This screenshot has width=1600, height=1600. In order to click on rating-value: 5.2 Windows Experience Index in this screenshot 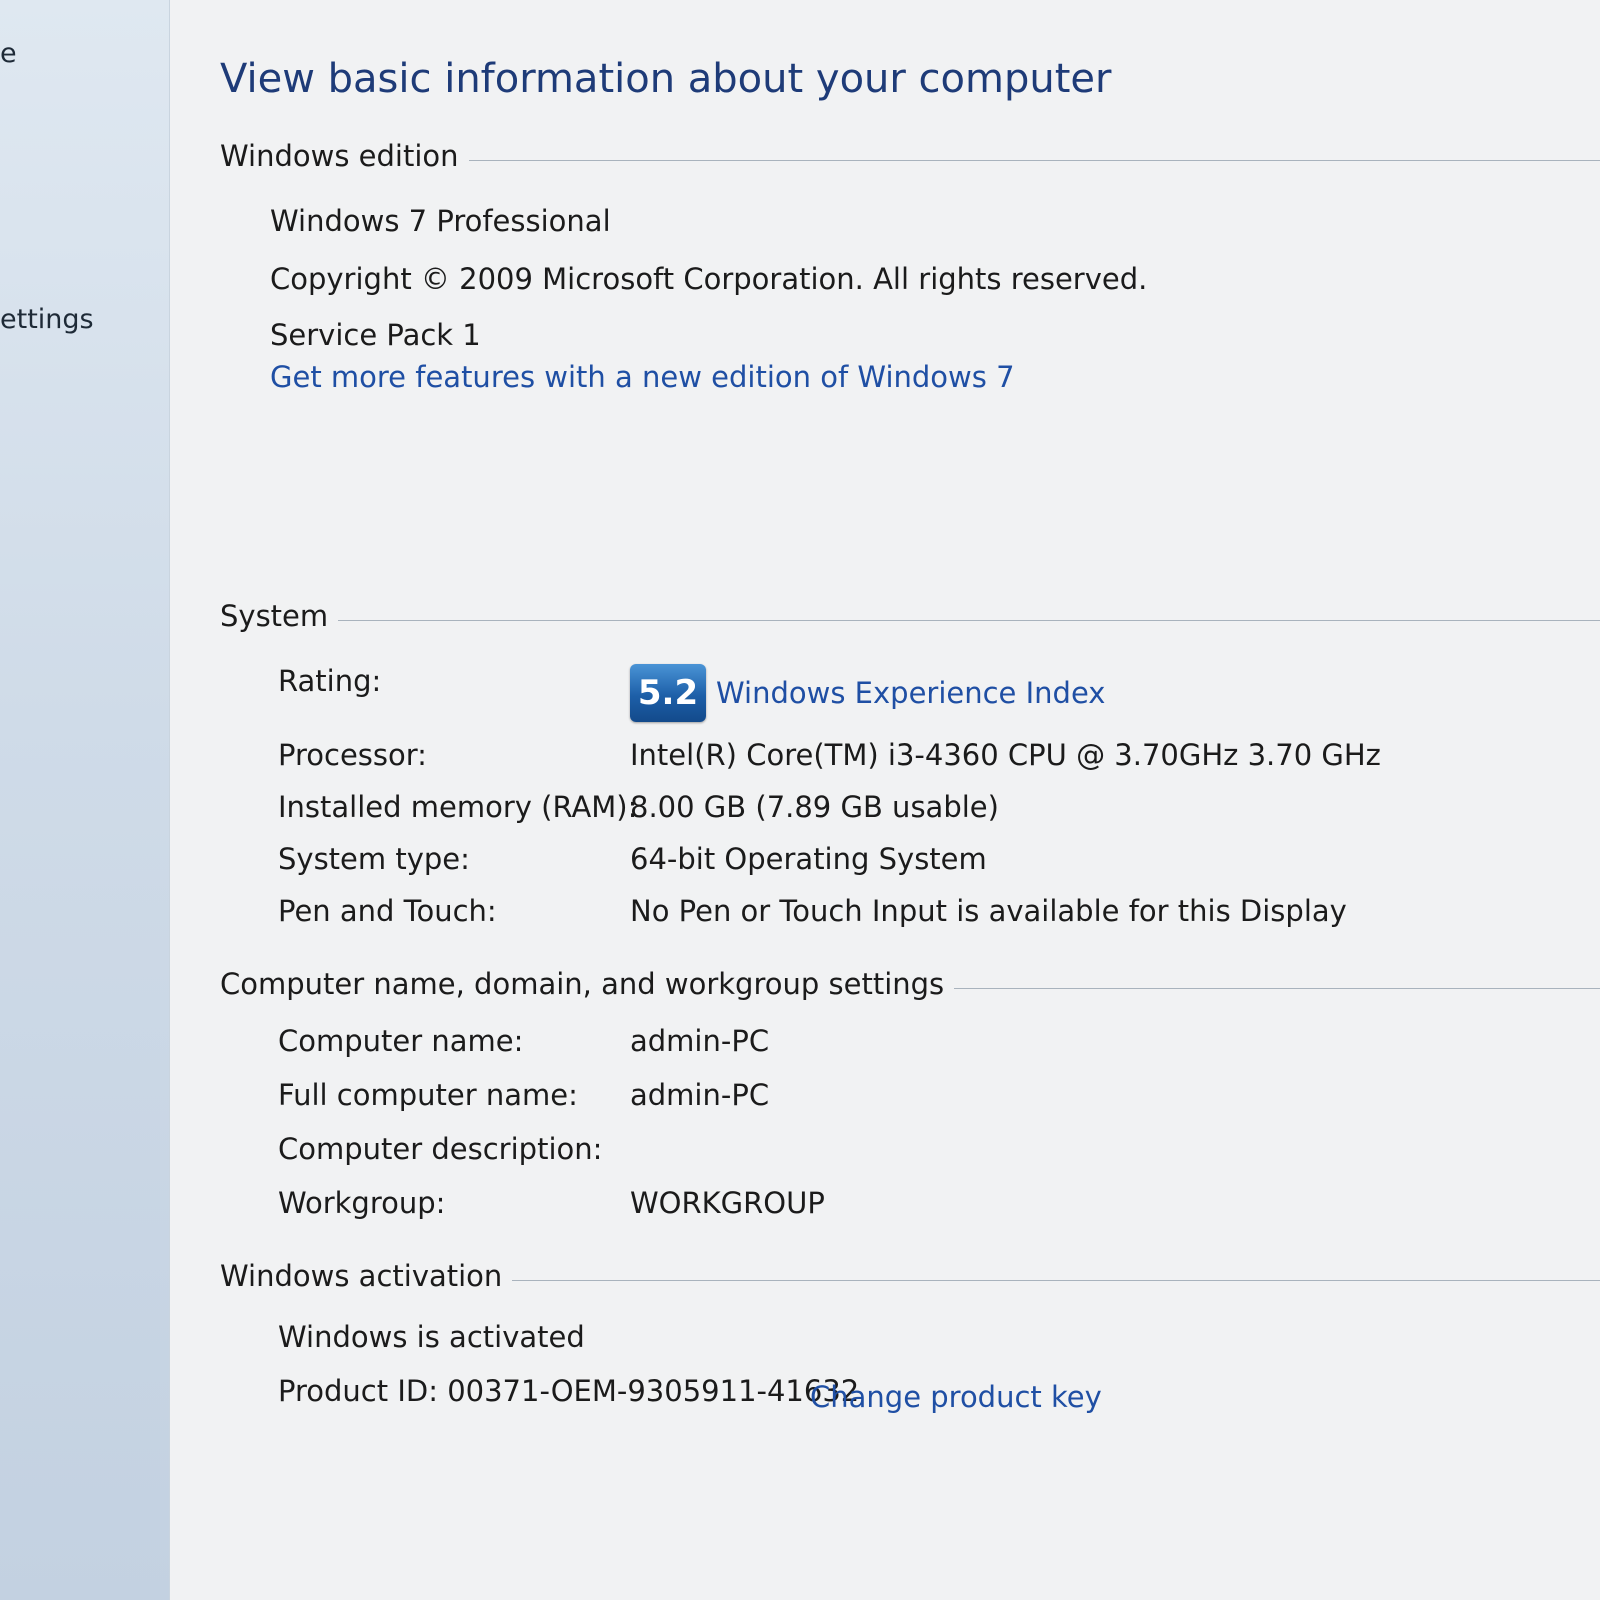, I will do `click(867, 693)`.